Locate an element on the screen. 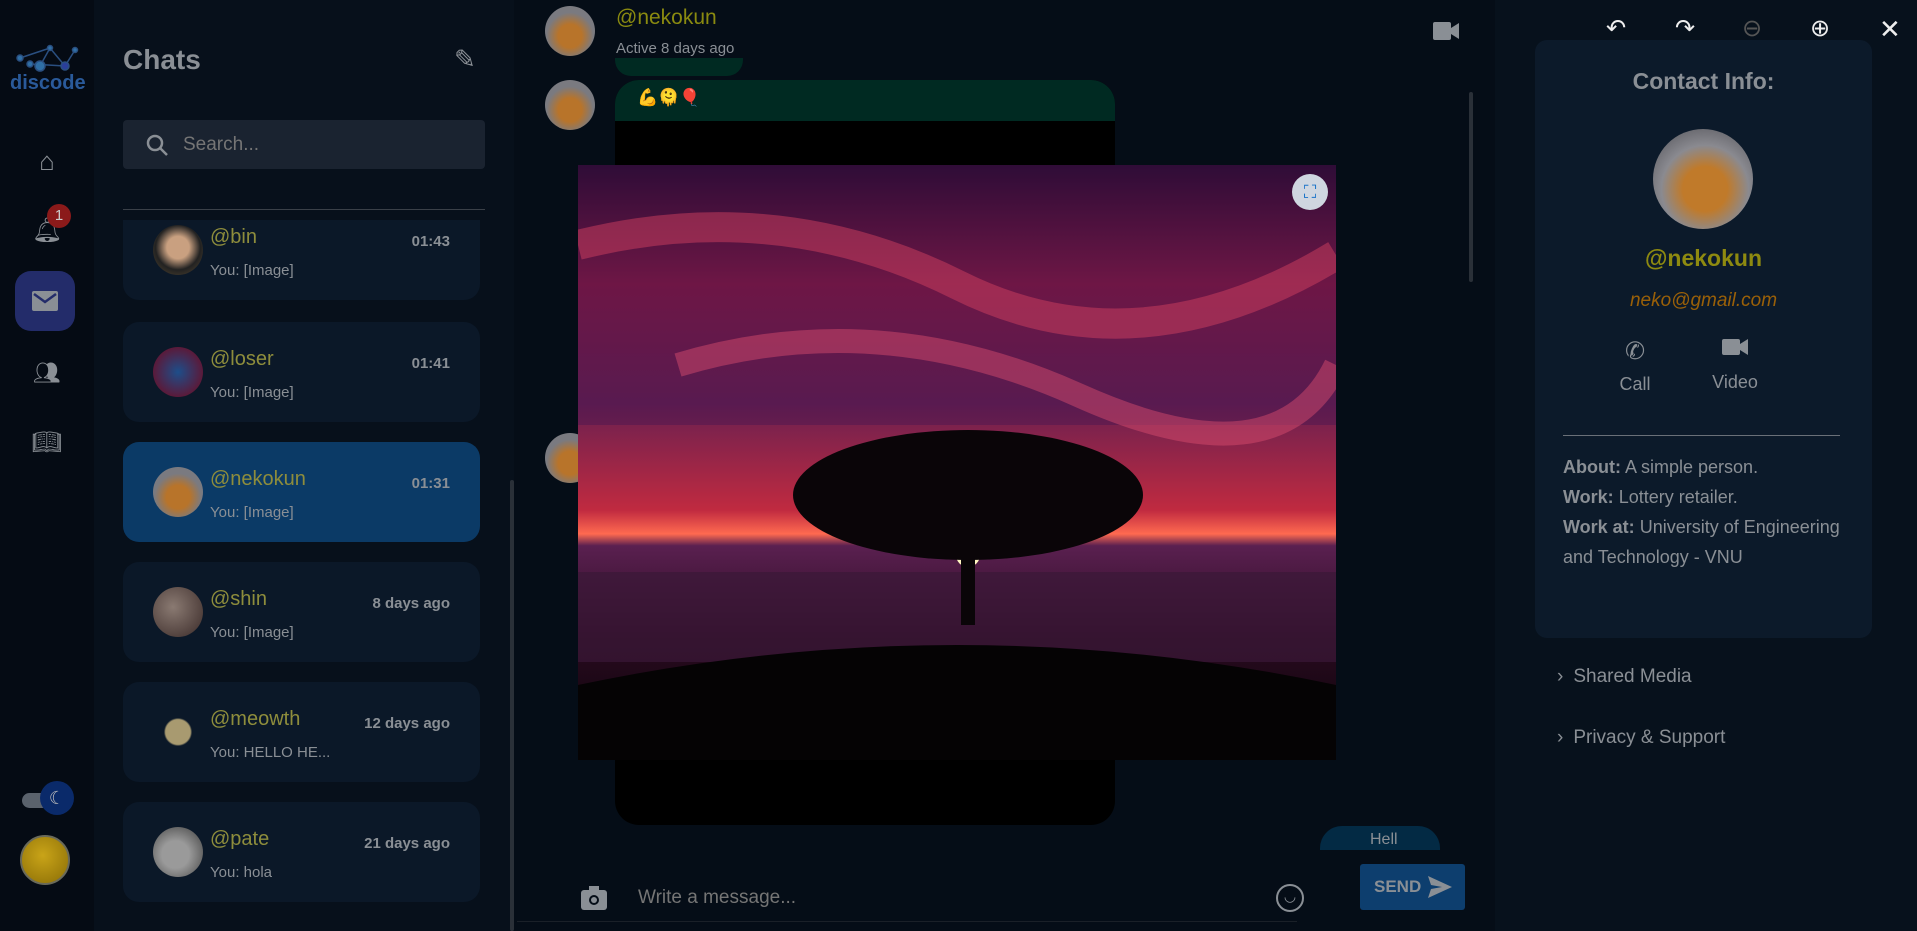  discode-logo: discode is located at coordinates (48, 68).